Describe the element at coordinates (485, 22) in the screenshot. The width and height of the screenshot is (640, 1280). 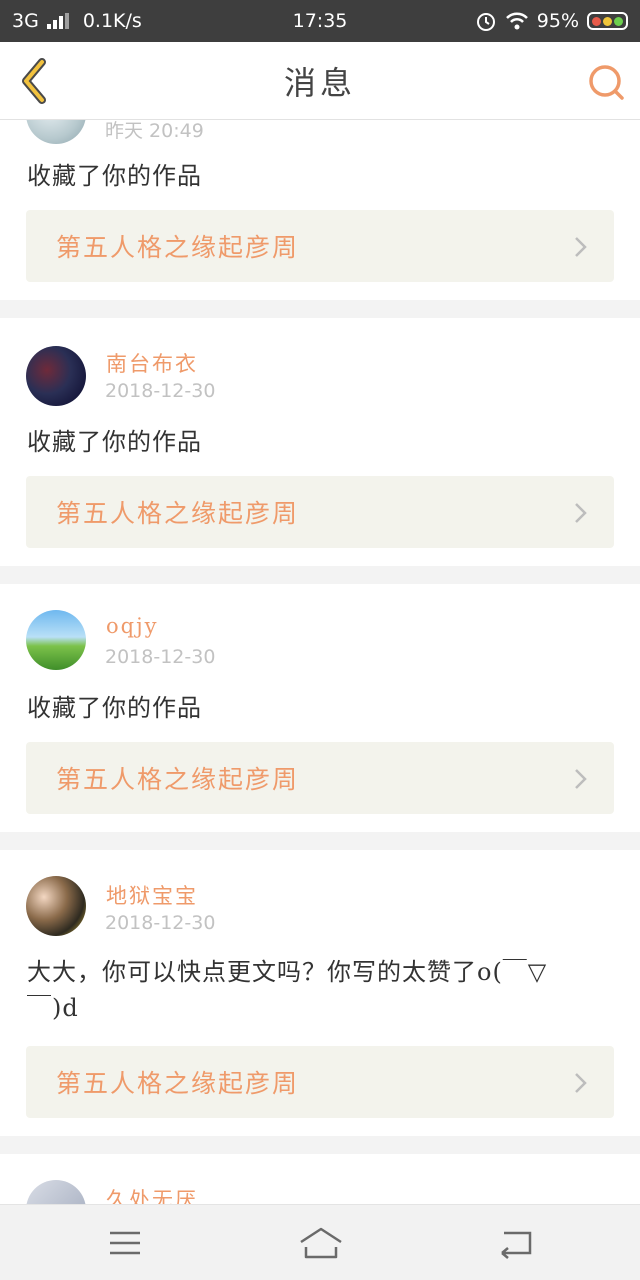
I see `alarm-icon` at that location.